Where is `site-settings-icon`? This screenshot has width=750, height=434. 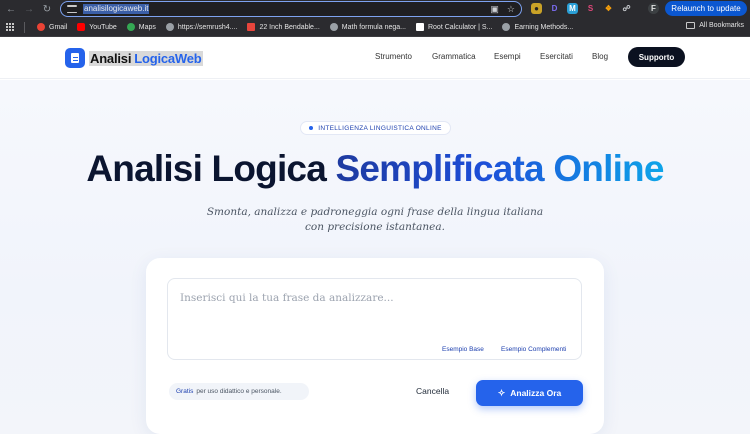 site-settings-icon is located at coordinates (72, 9).